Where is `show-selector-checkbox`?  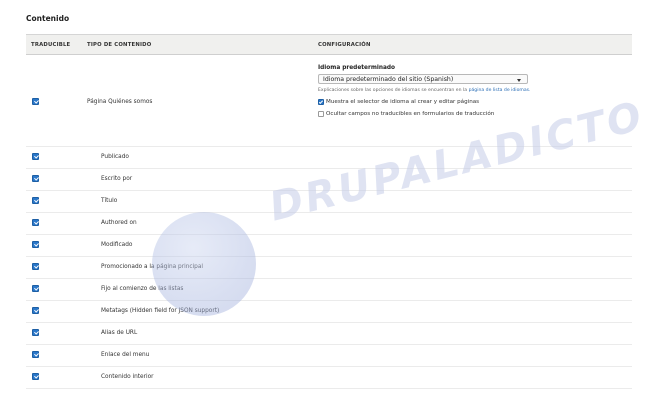
show-selector-checkbox is located at coordinates (321, 102).